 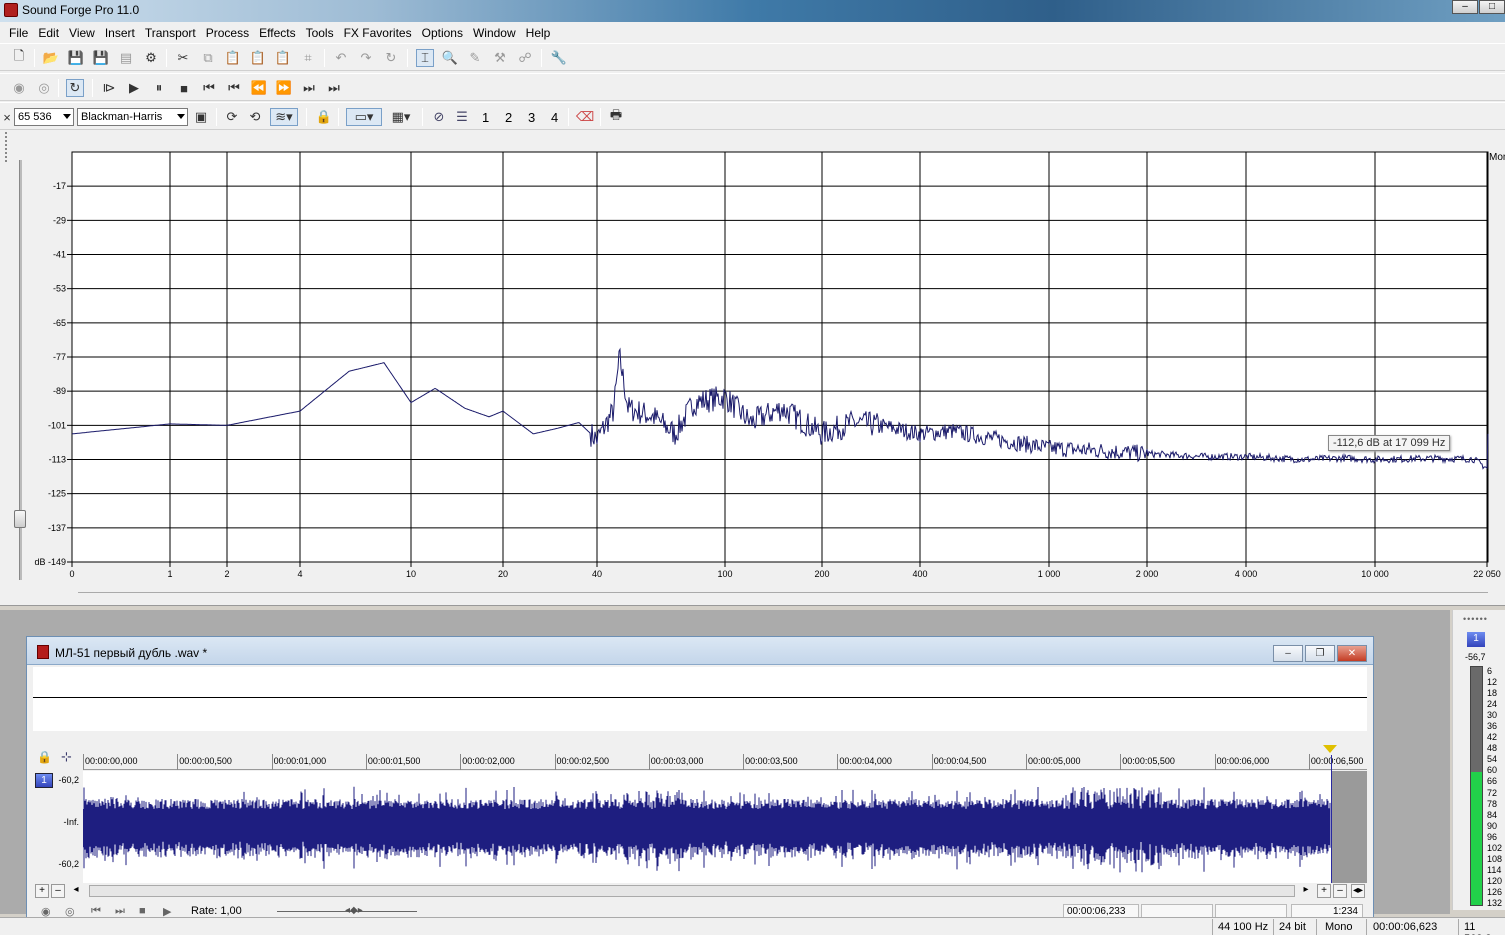 What do you see at coordinates (151, 58) in the screenshot?
I see `properties-icon: ⚙` at bounding box center [151, 58].